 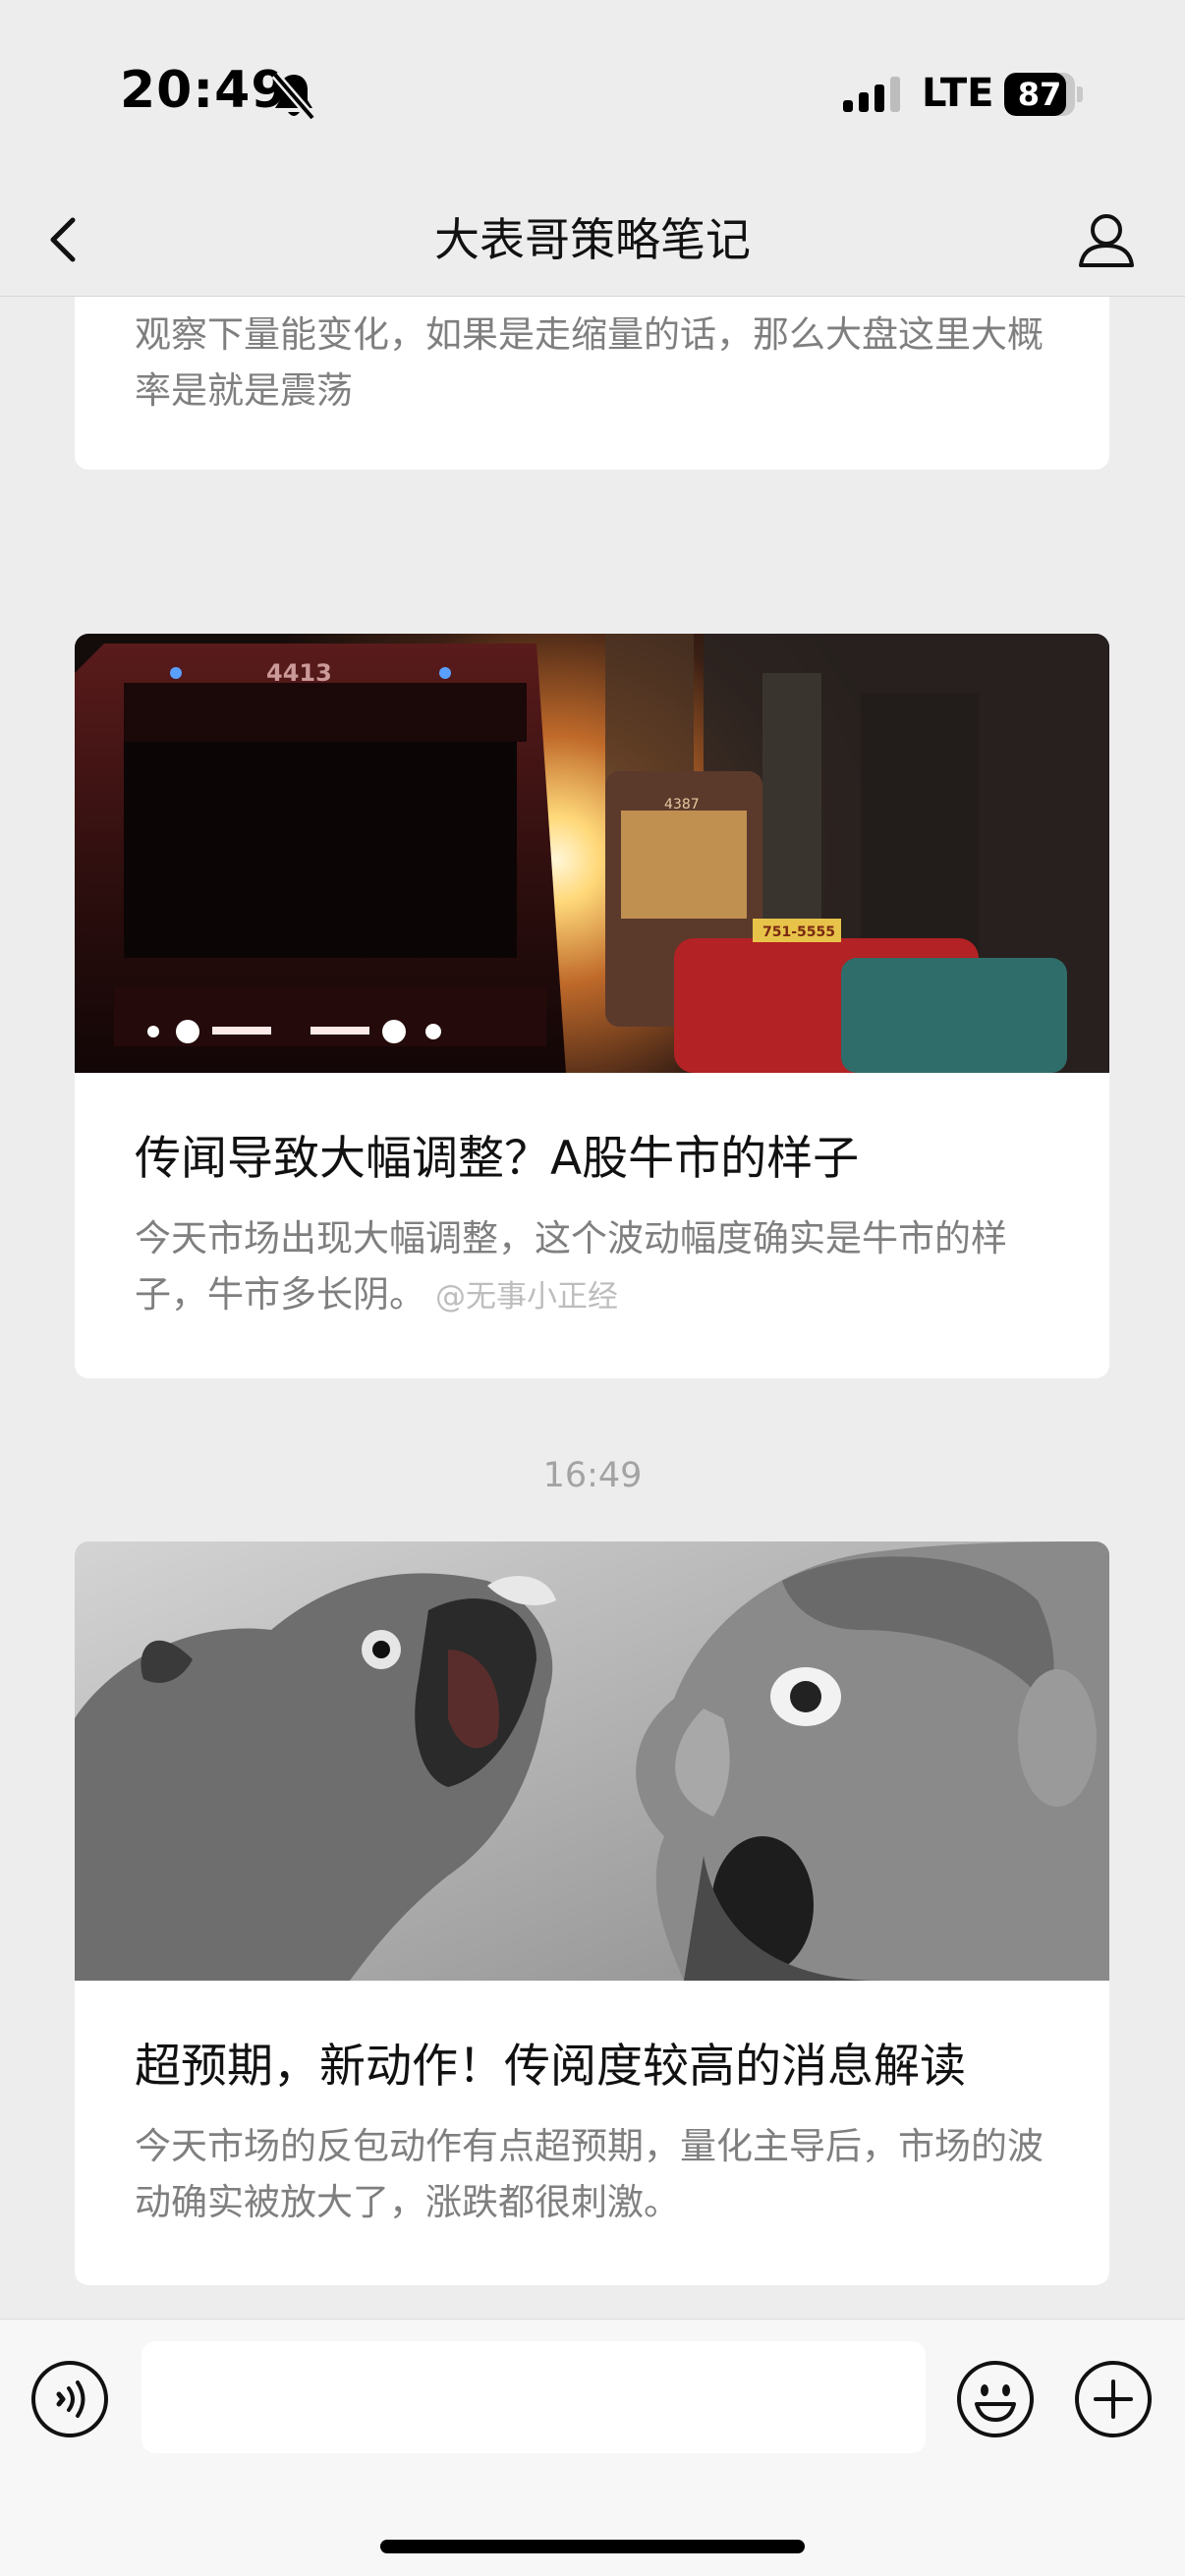 What do you see at coordinates (592, 93) in the screenshot?
I see `status-bar: 20:49 LTE 87` at bounding box center [592, 93].